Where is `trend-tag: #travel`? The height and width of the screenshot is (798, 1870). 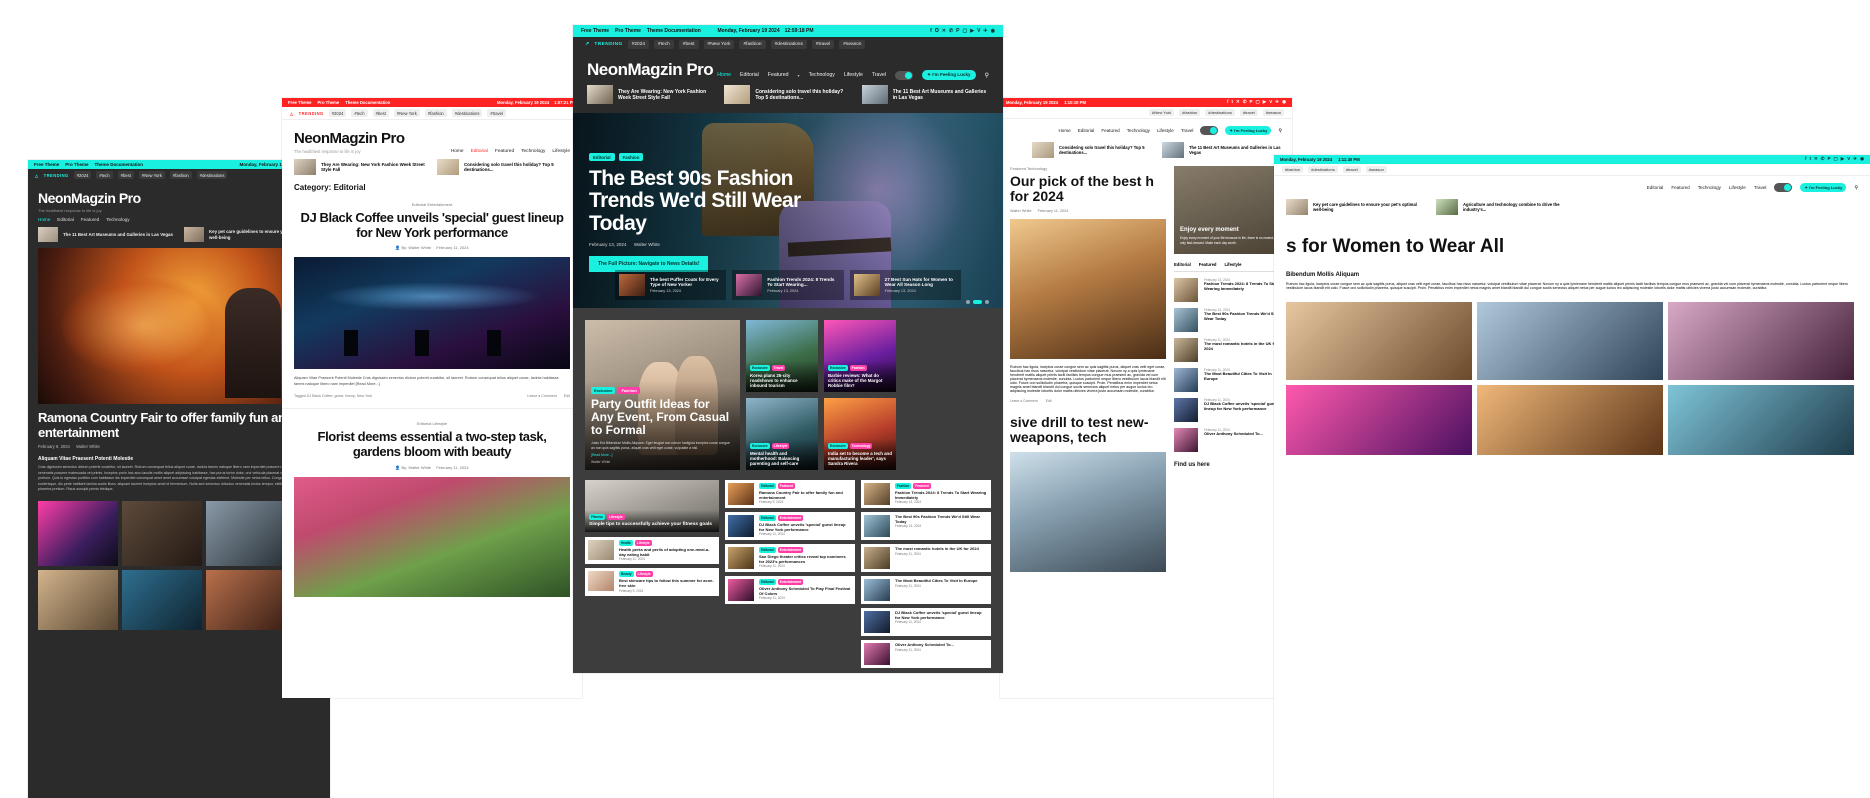 trend-tag: #travel is located at coordinates (1248, 112).